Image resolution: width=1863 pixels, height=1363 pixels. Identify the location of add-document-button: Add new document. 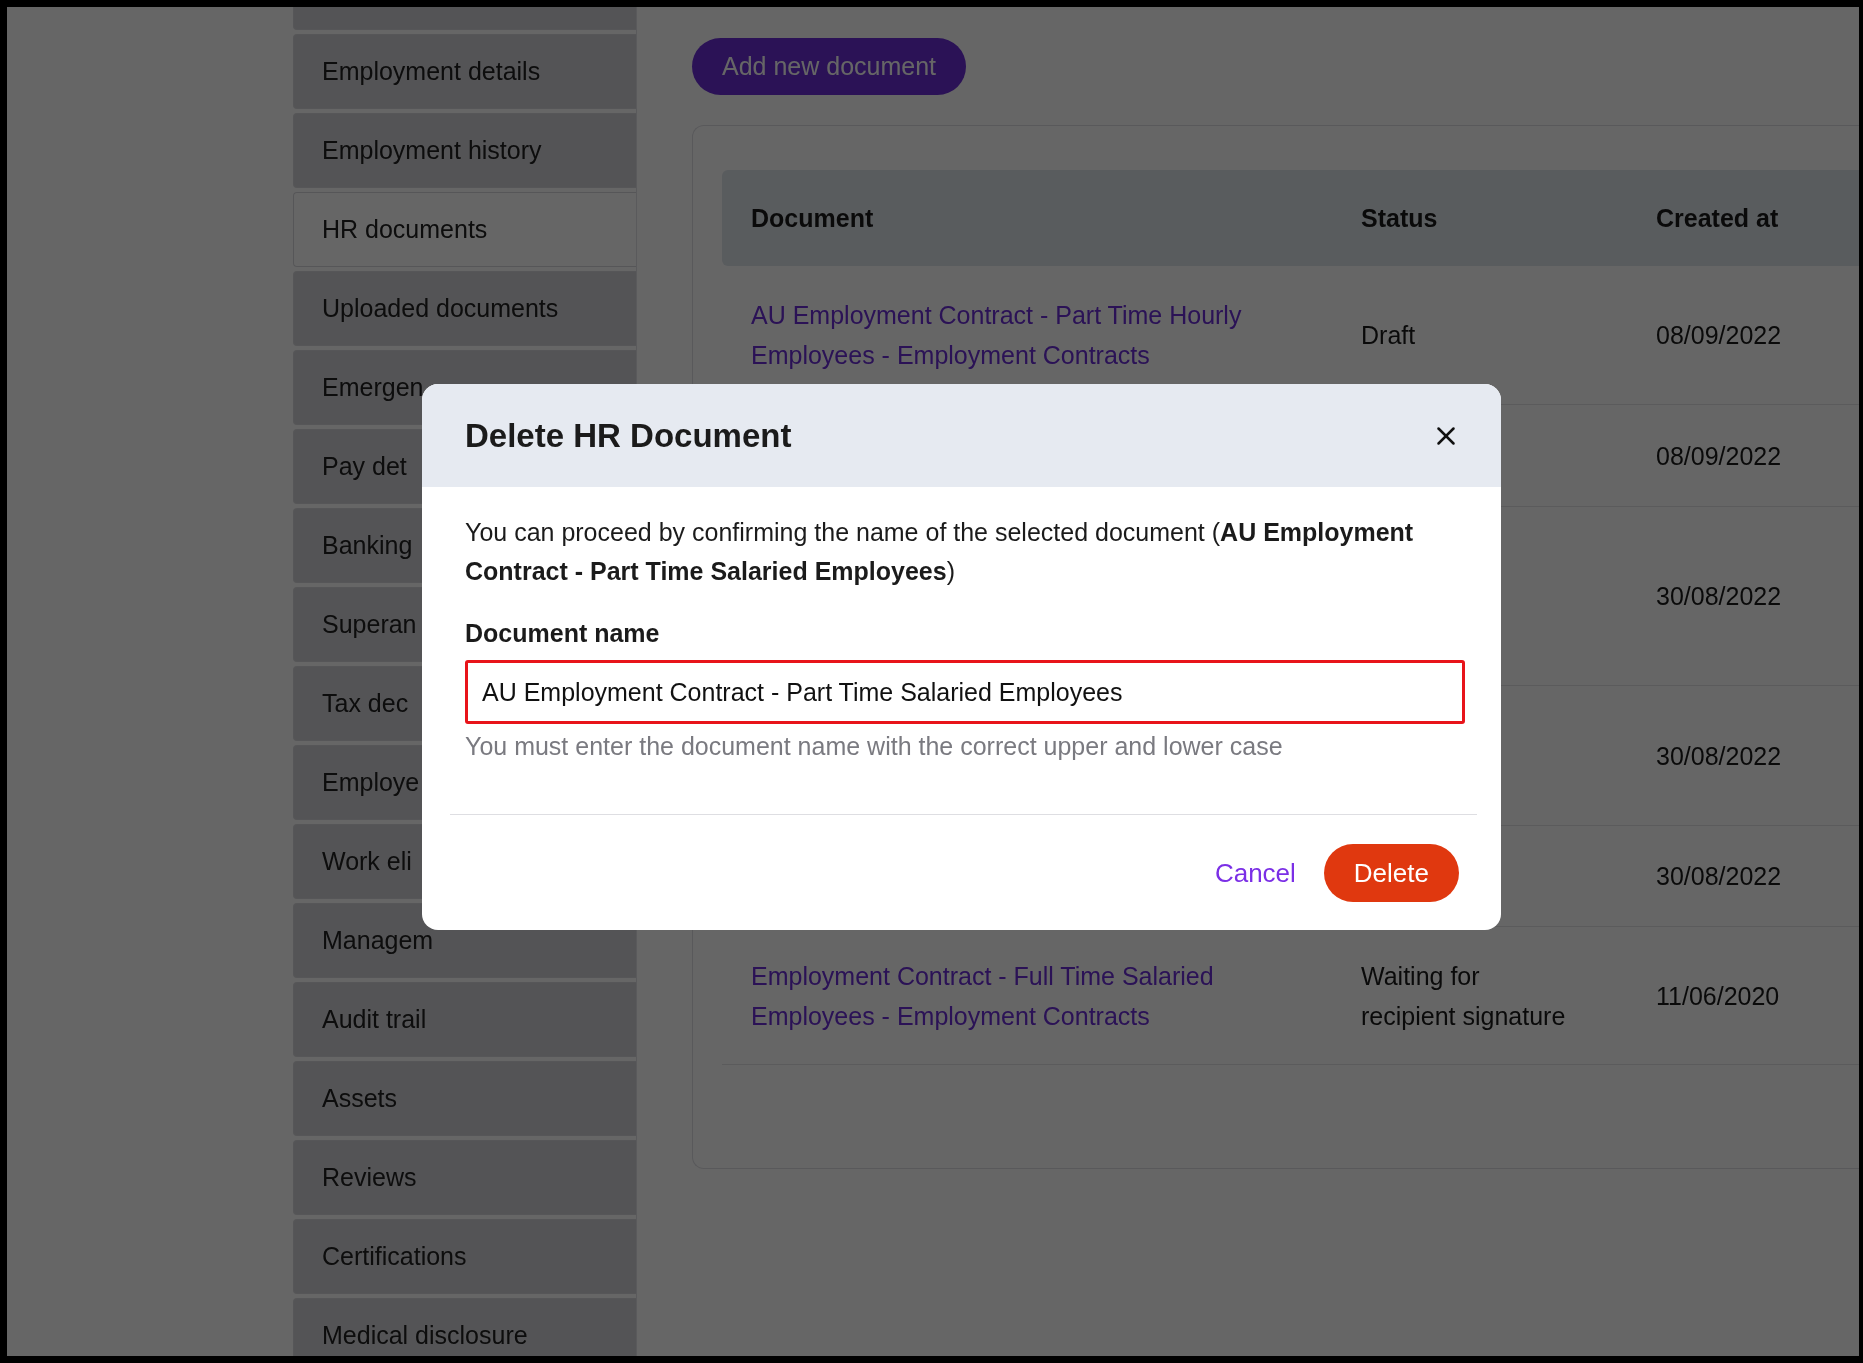
(829, 66).